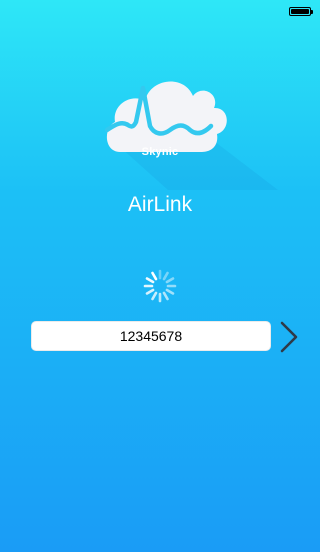  What do you see at coordinates (300, 11) in the screenshot?
I see `battery-icon` at bounding box center [300, 11].